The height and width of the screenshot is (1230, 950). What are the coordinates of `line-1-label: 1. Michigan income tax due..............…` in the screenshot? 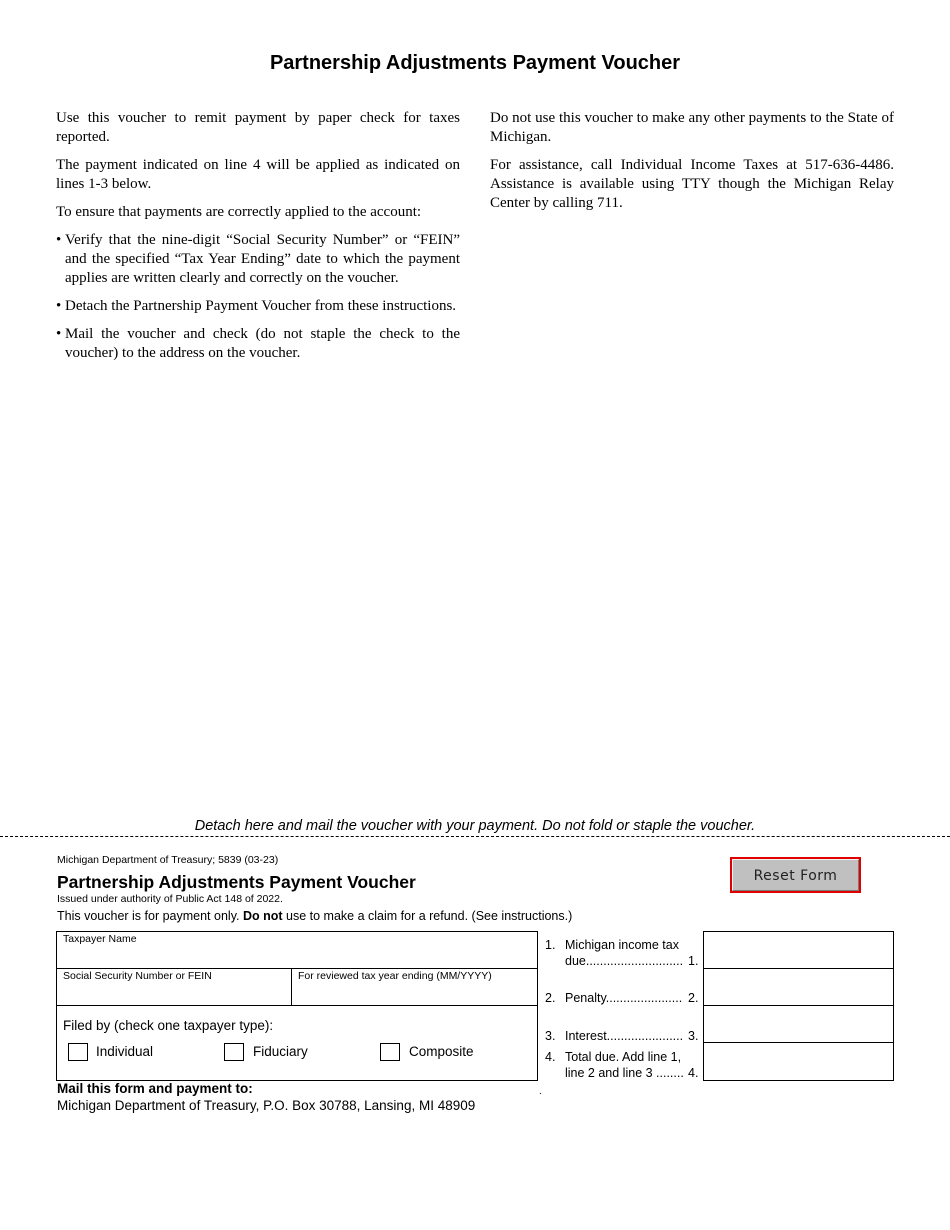 It's located at (625, 953).